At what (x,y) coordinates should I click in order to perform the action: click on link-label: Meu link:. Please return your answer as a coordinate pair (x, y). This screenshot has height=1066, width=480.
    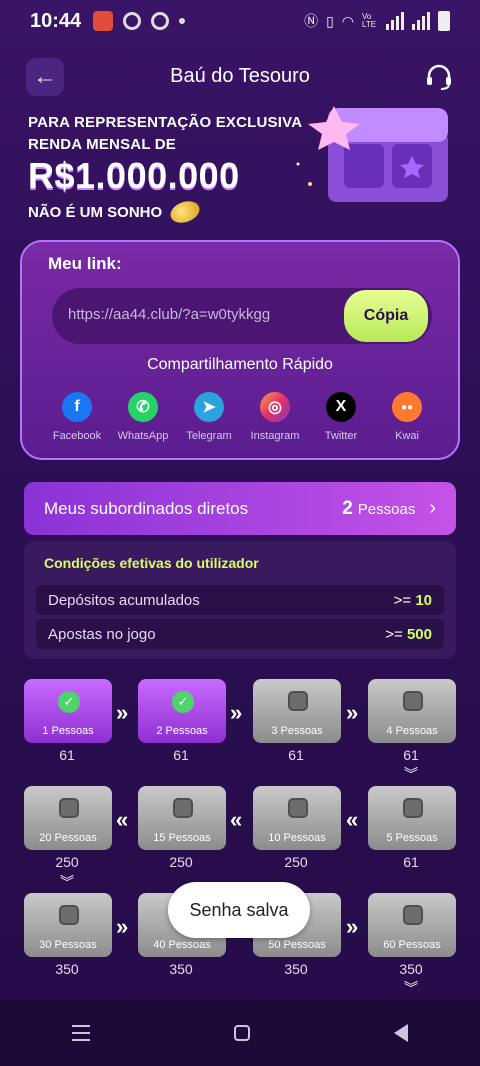
    Looking at the image, I should click on (85, 263).